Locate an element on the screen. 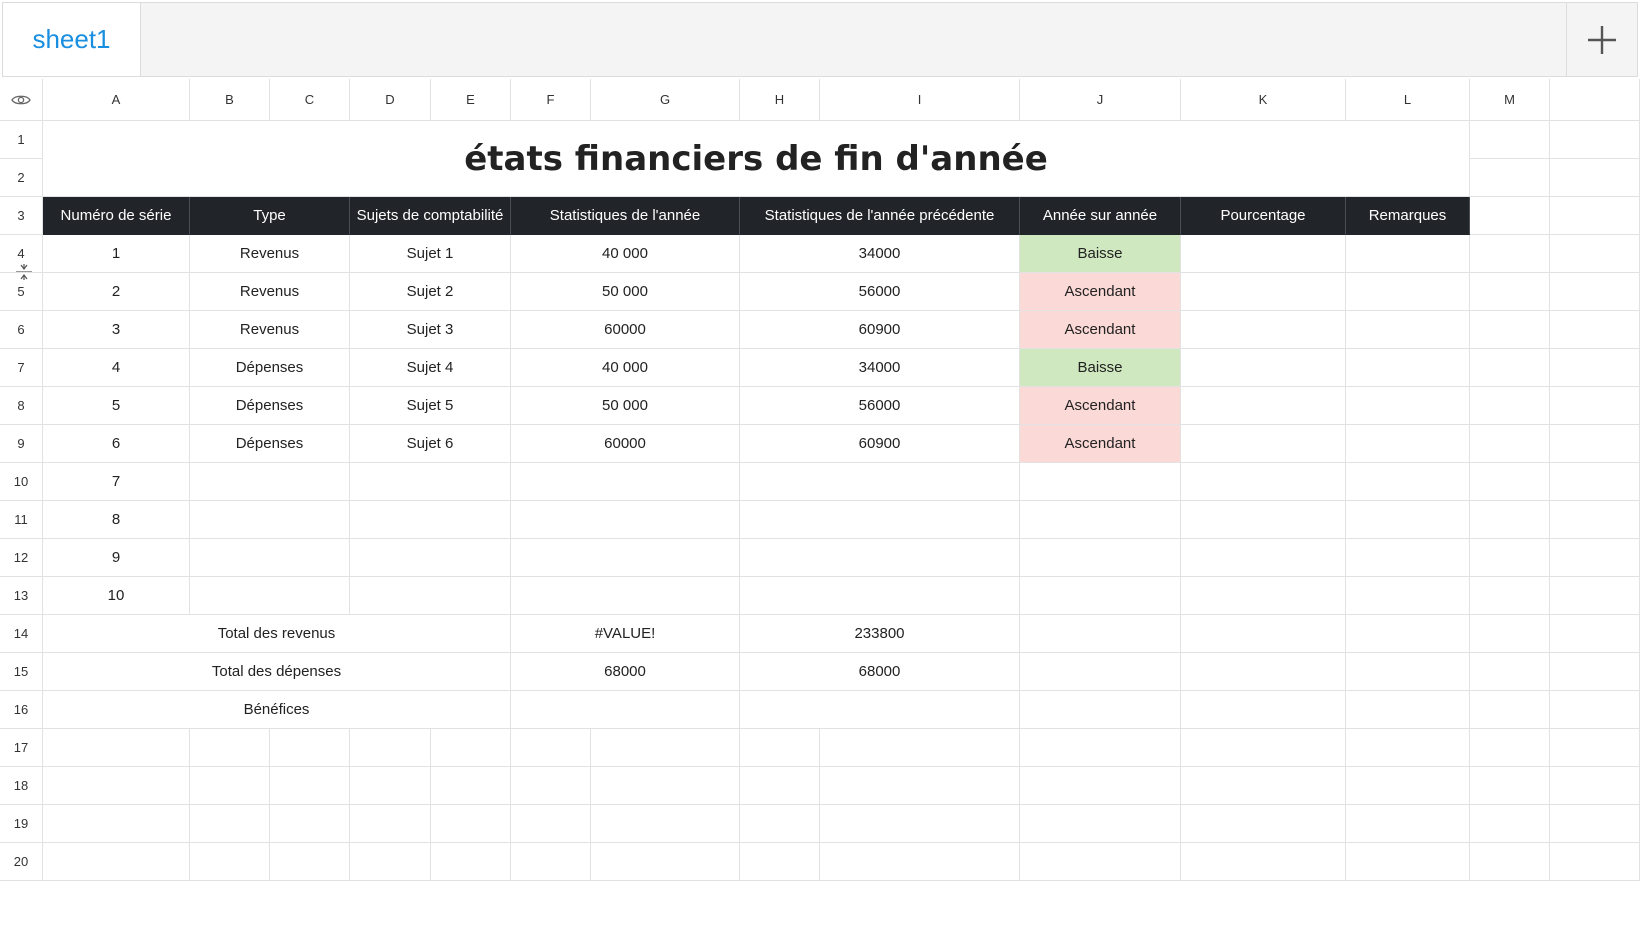 This screenshot has width=1640, height=928. total-label-cell: Total des dépenses is located at coordinates (277, 672).